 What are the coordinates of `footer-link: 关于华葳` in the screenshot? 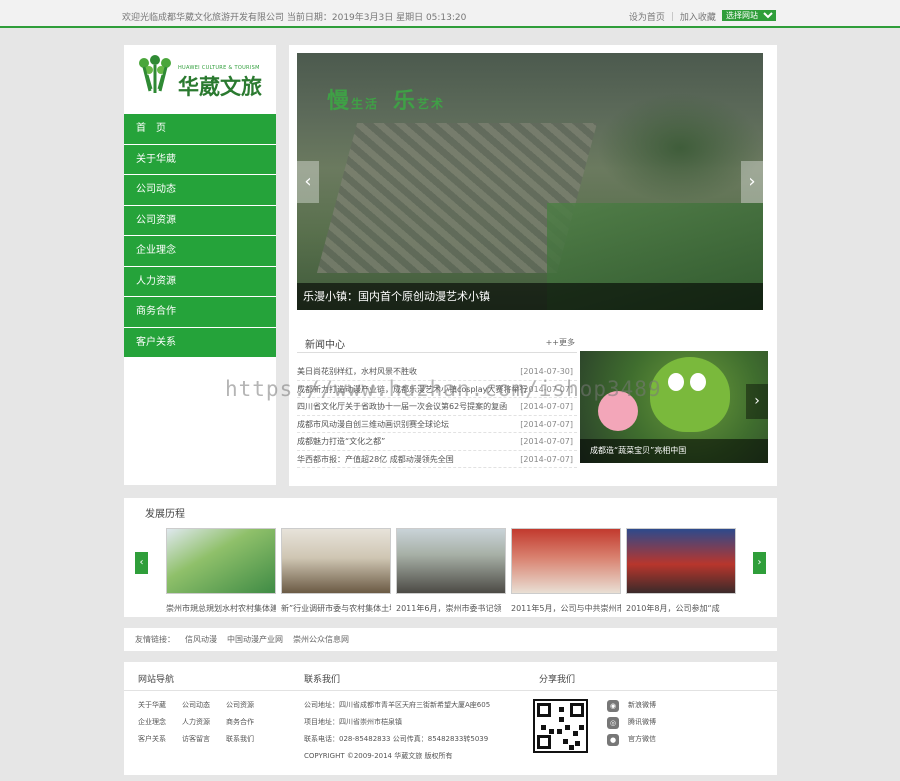 It's located at (152, 705).